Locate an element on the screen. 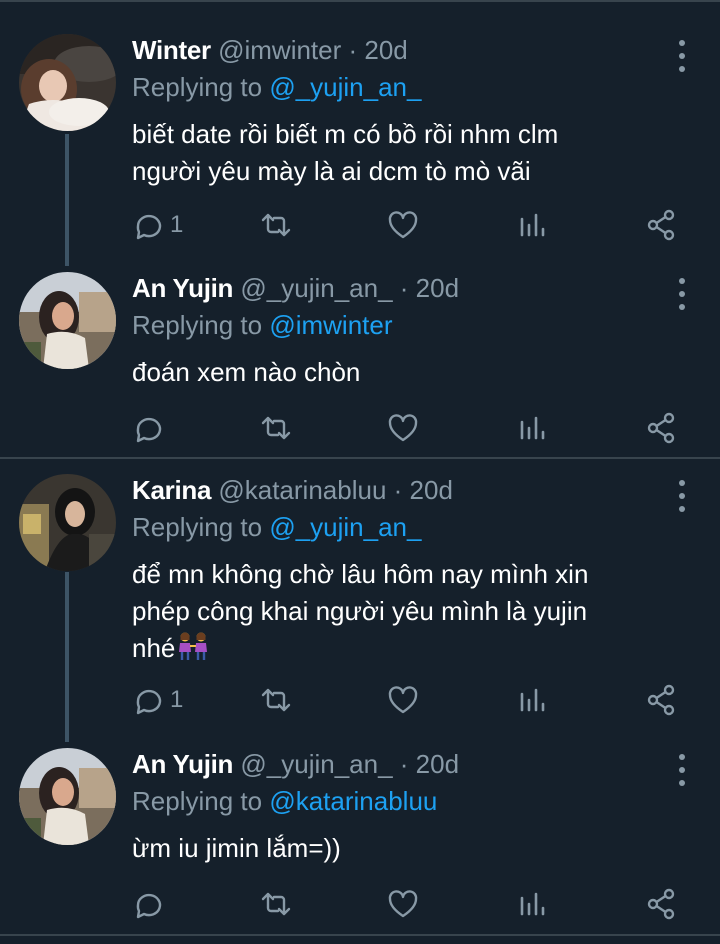 This screenshot has height=944, width=720. tweet-line: nhé is located at coordinates (154, 648).